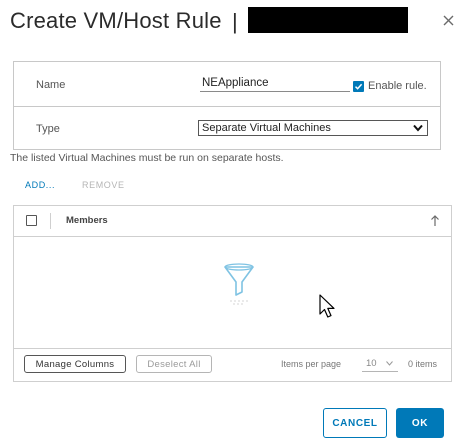 Image resolution: width=465 pixels, height=446 pixels. Describe the element at coordinates (275, 83) in the screenshot. I see `name-input` at that location.